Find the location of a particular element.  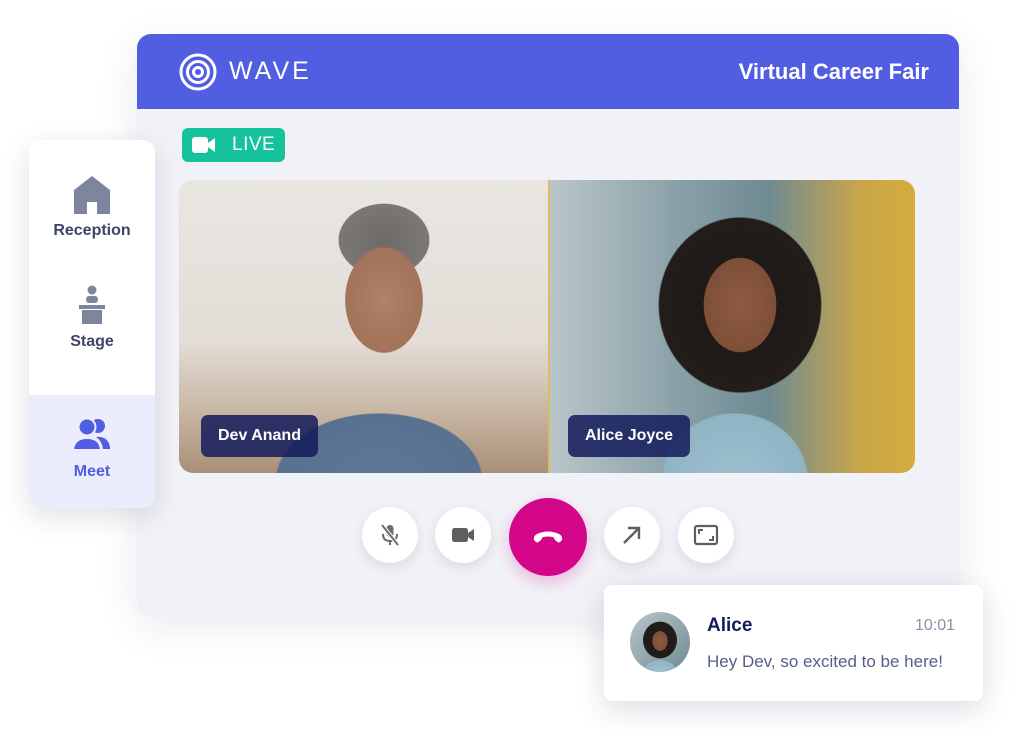

chat-message-text: Hey Dev, so excited to be here! is located at coordinates (825, 661).